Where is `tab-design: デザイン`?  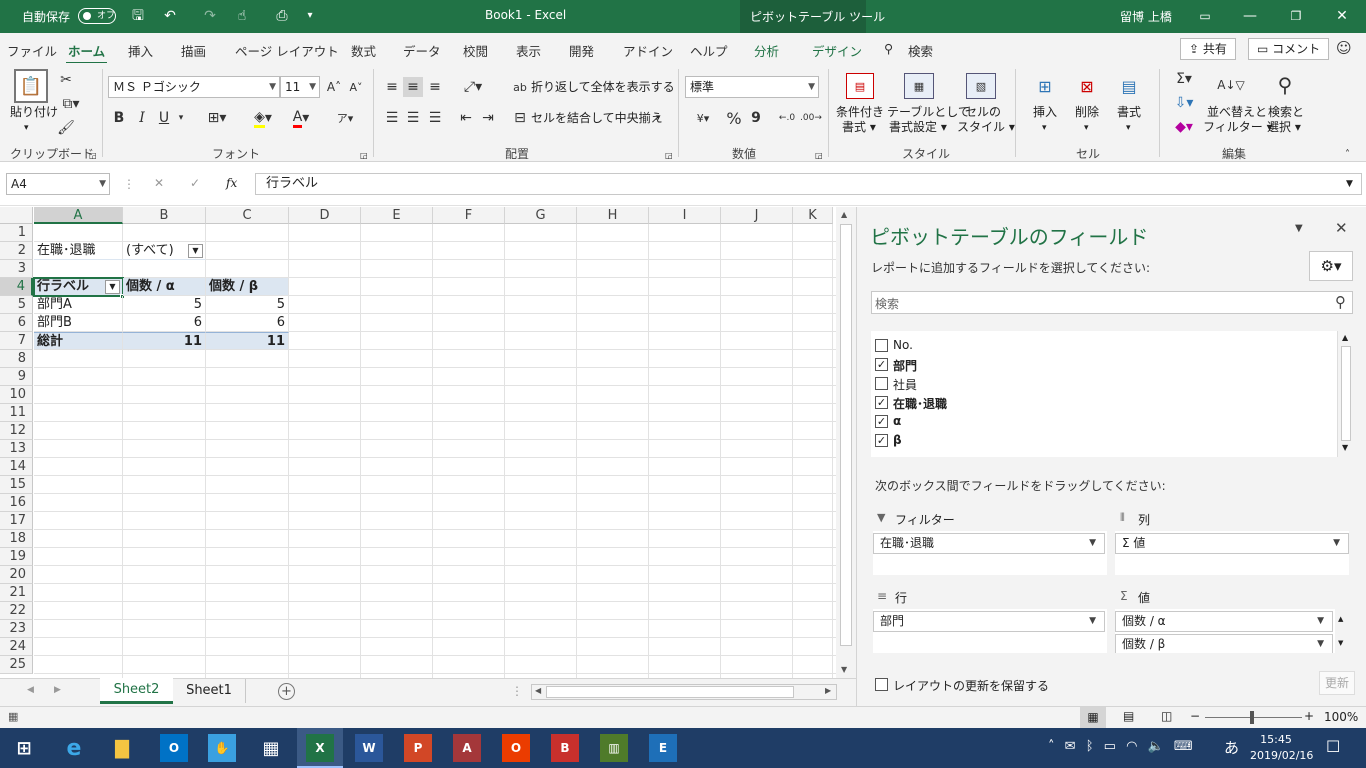
tab-design: デザイン is located at coordinates (837, 50).